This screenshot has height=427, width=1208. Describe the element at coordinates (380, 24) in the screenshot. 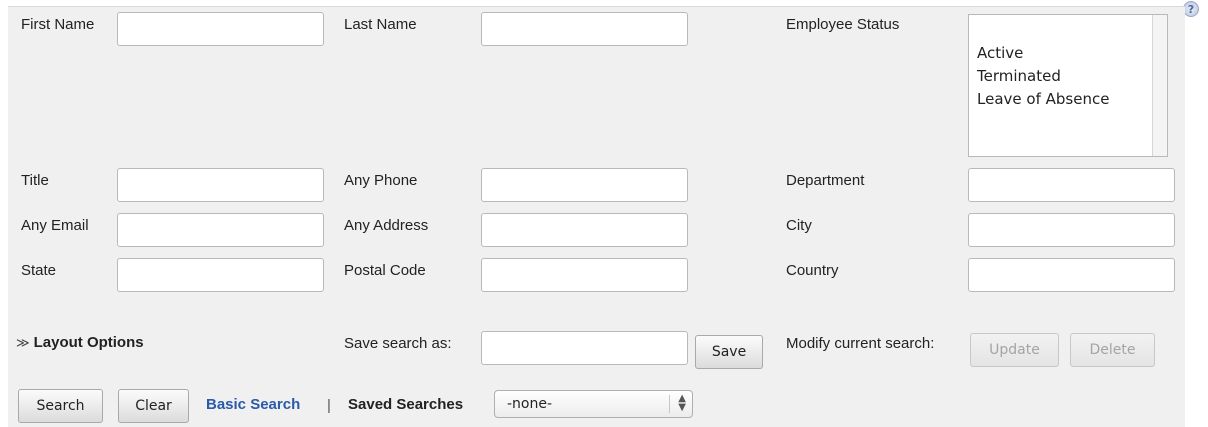

I see `last-name-label: Last Name` at that location.